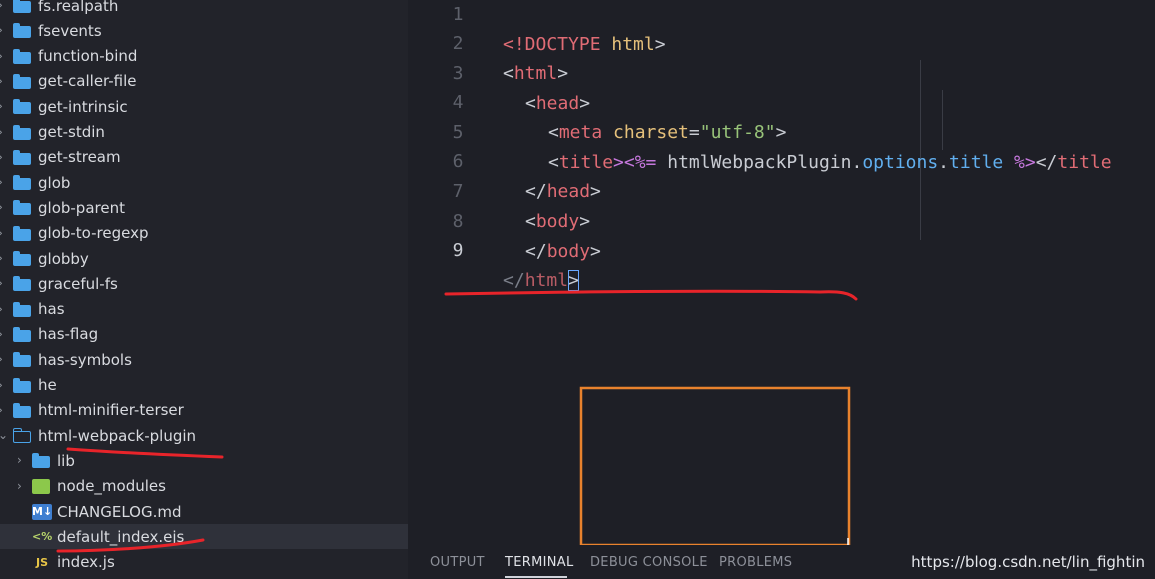 The width and height of the screenshot is (1155, 579). Describe the element at coordinates (536, 577) in the screenshot. I see `active-tab-indicator` at that location.